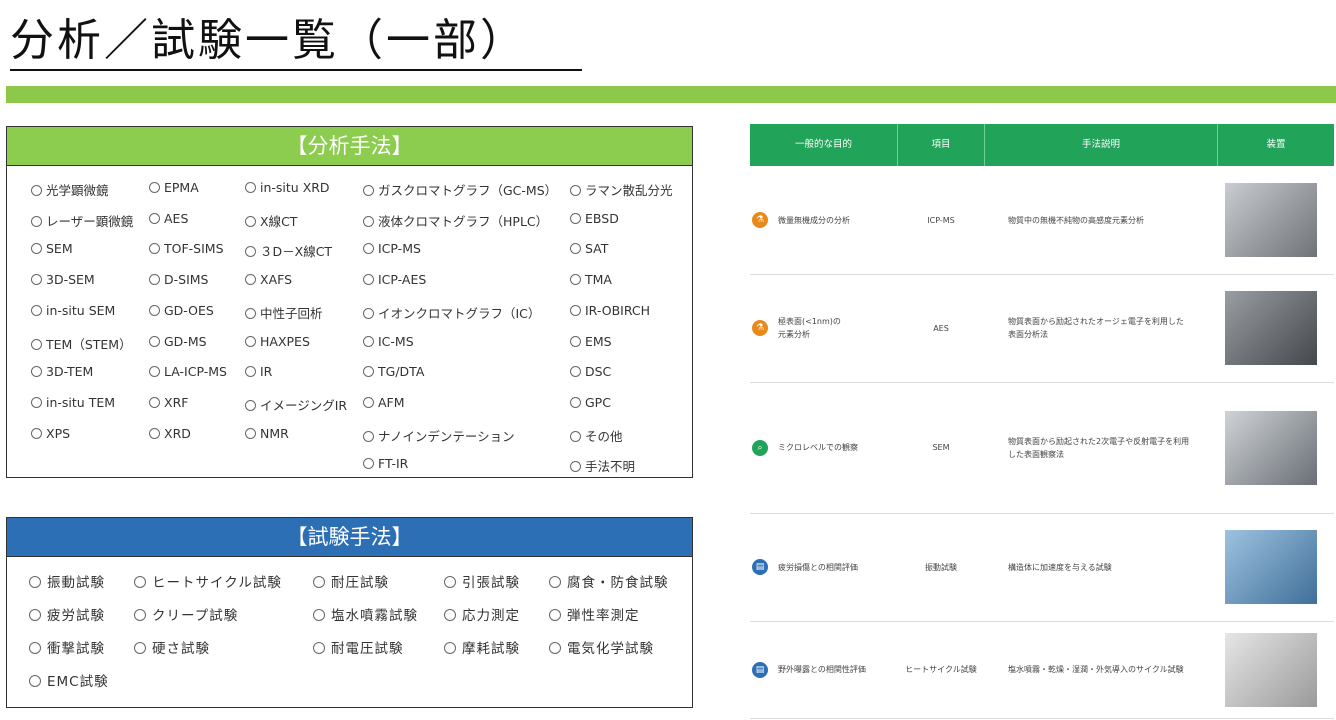  I want to click on option-item: 中性子回析, so click(284, 312).